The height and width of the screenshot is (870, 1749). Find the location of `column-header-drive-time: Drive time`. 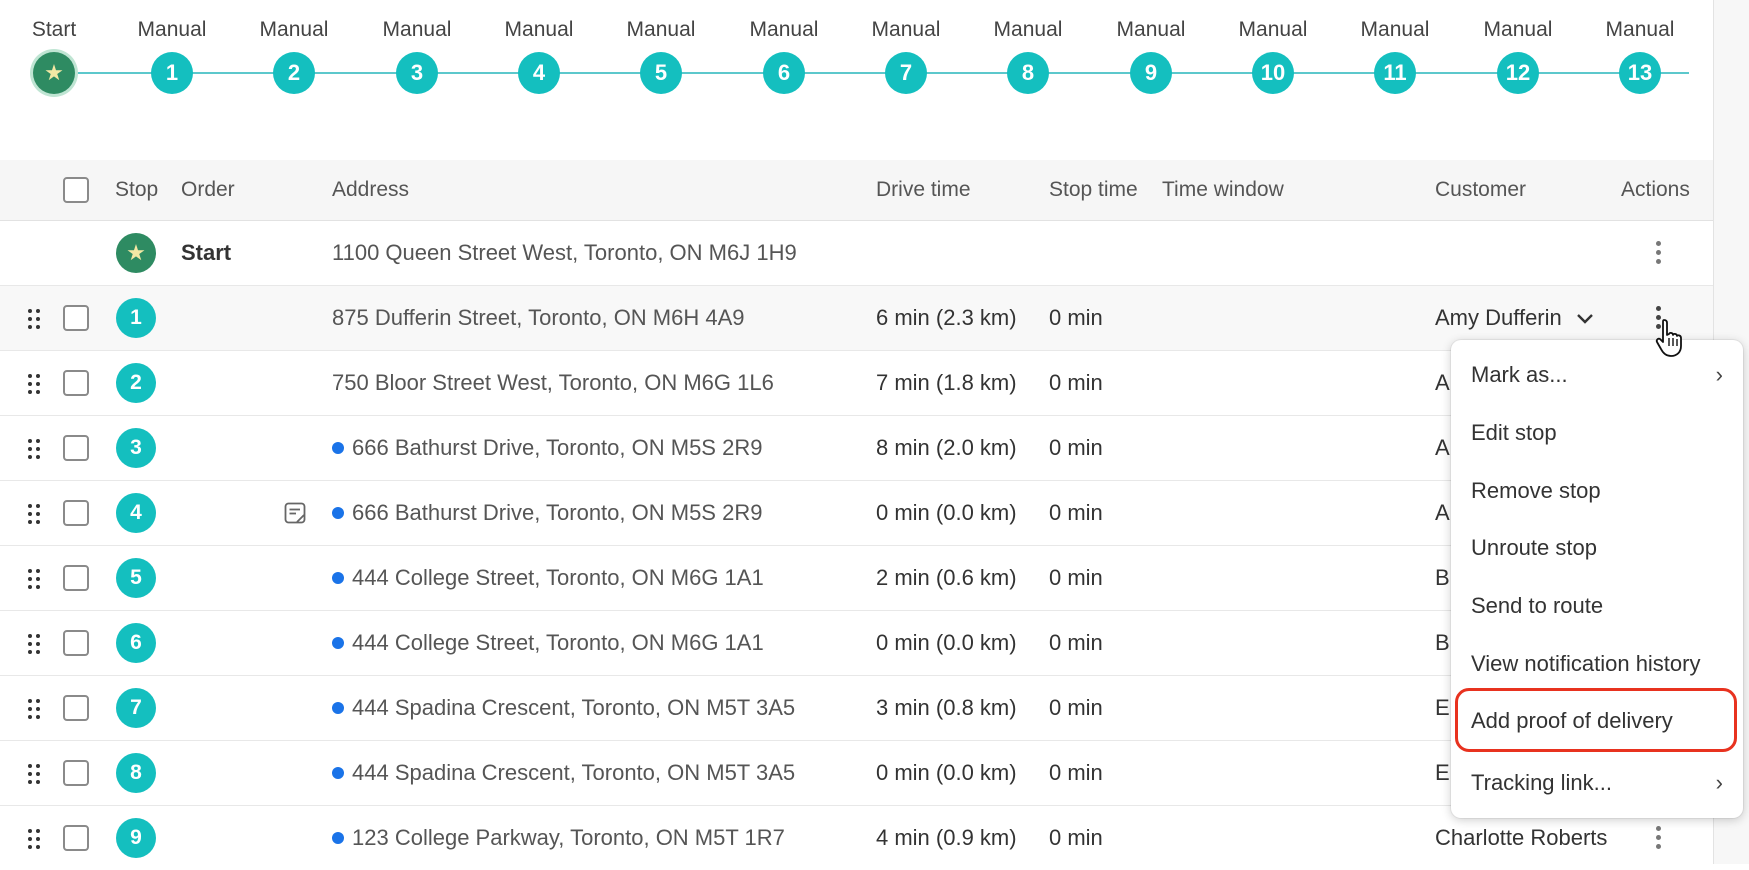

column-header-drive-time: Drive time is located at coordinates (923, 190).